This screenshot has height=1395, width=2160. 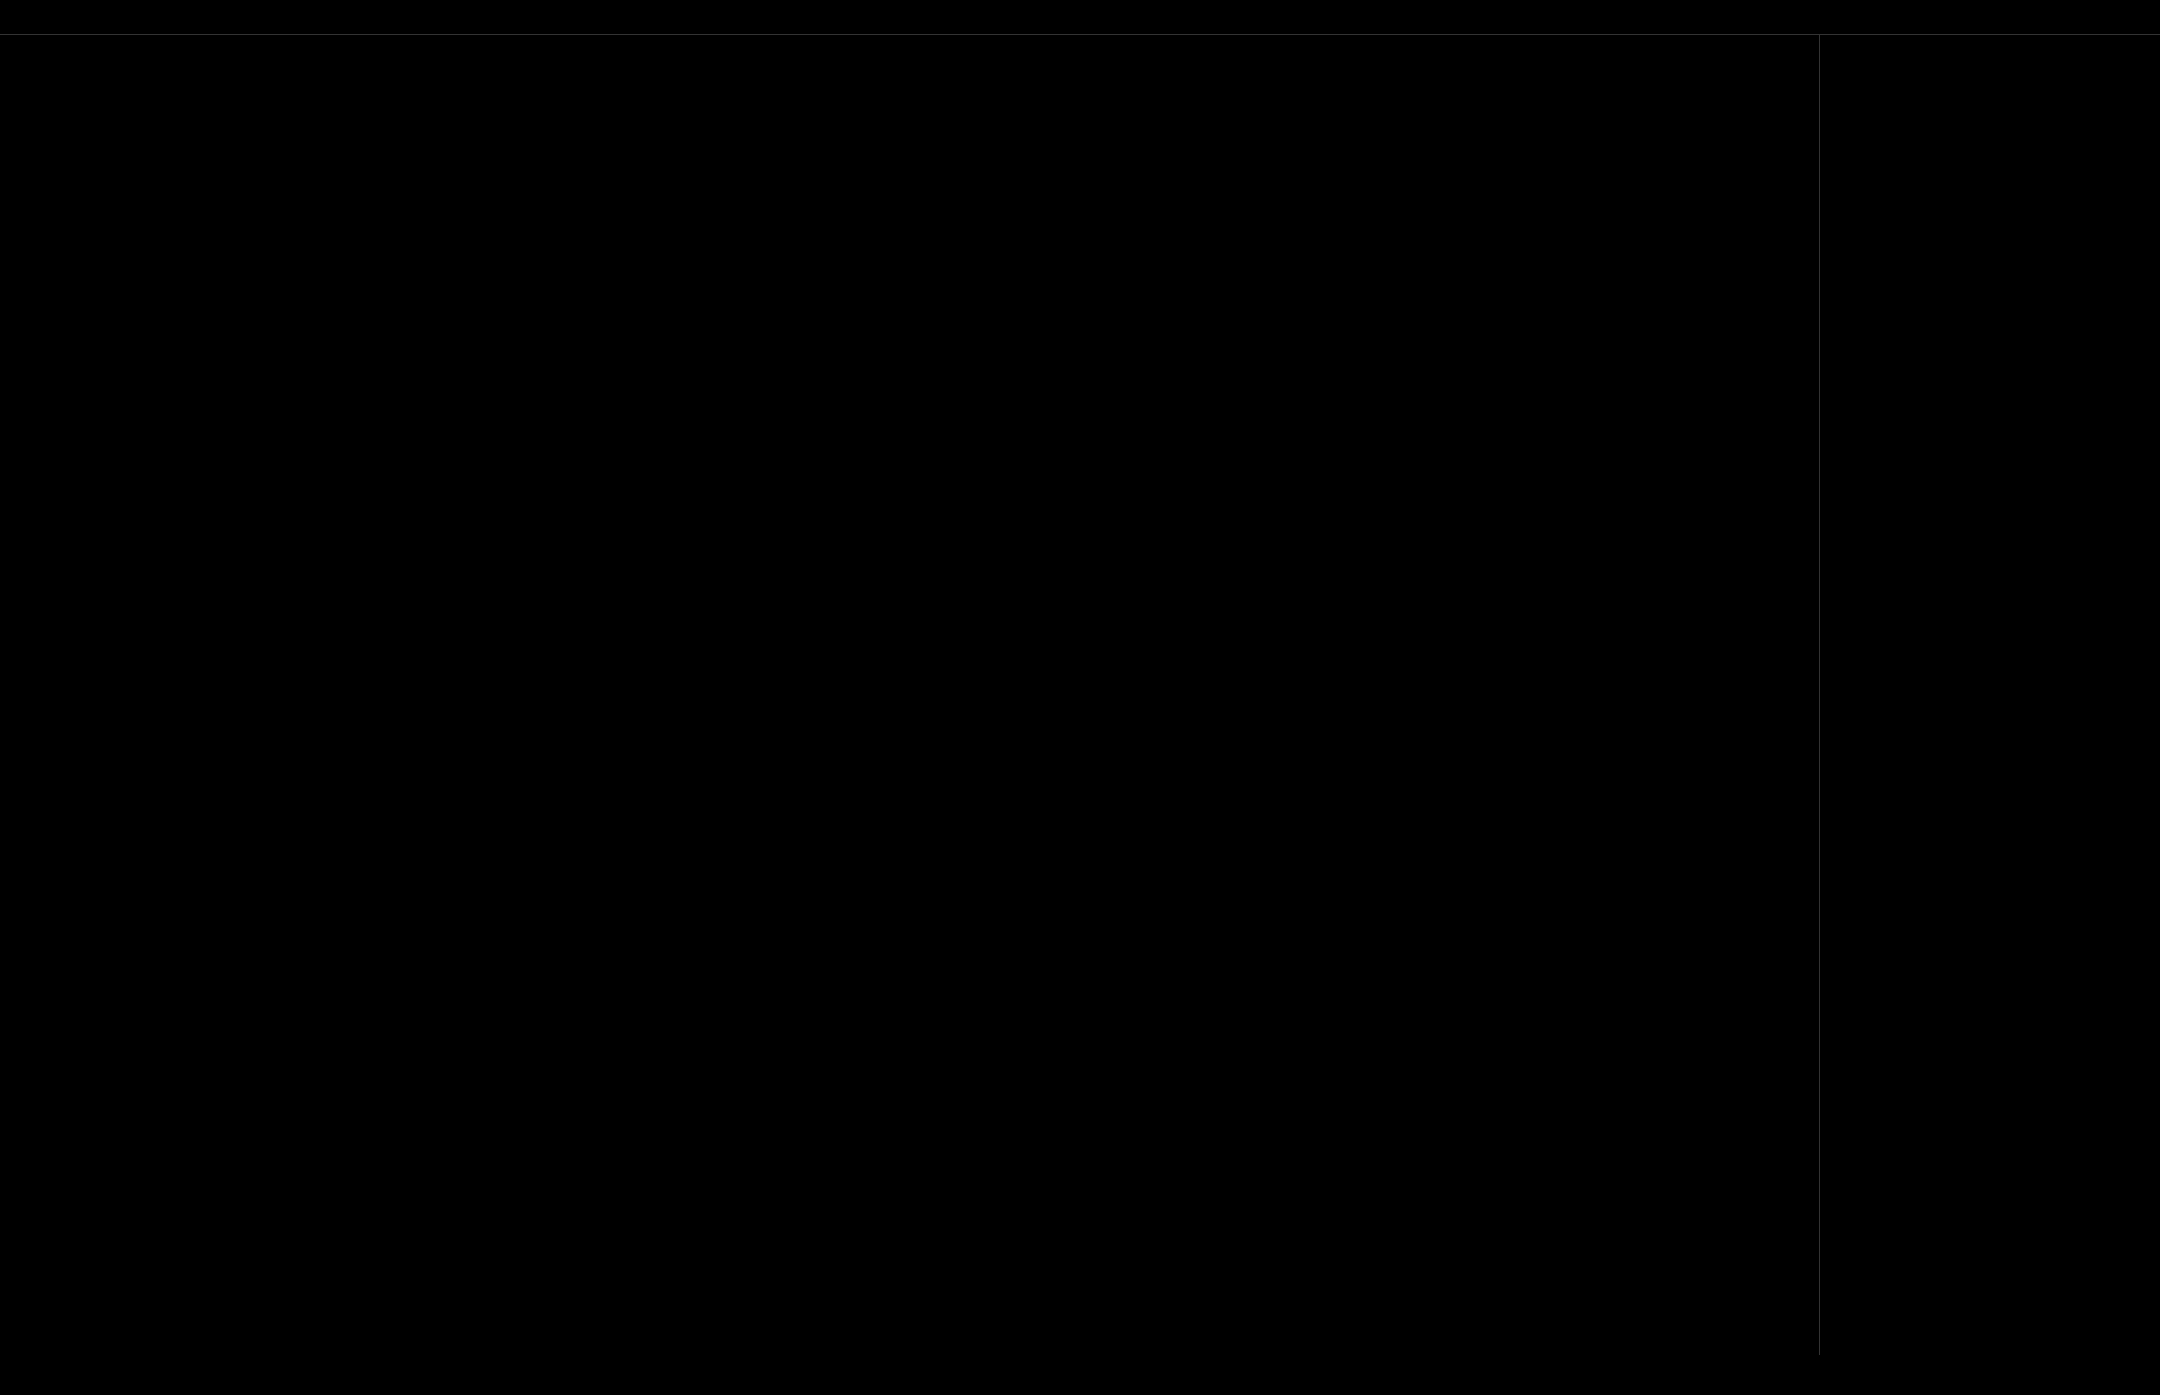 What do you see at coordinates (1080, 17) in the screenshot?
I see `title-bar` at bounding box center [1080, 17].